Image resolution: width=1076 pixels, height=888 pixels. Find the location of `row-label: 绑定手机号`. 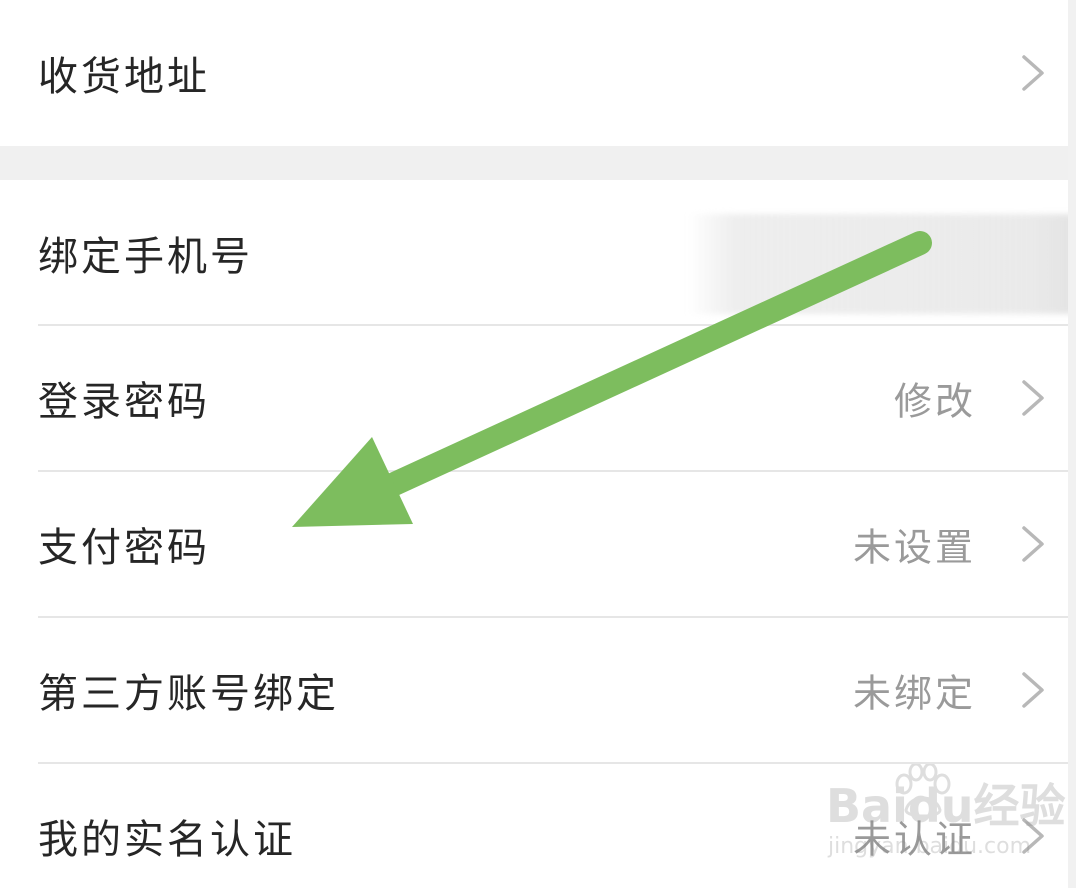

row-label: 绑定手机号 is located at coordinates (145, 256).